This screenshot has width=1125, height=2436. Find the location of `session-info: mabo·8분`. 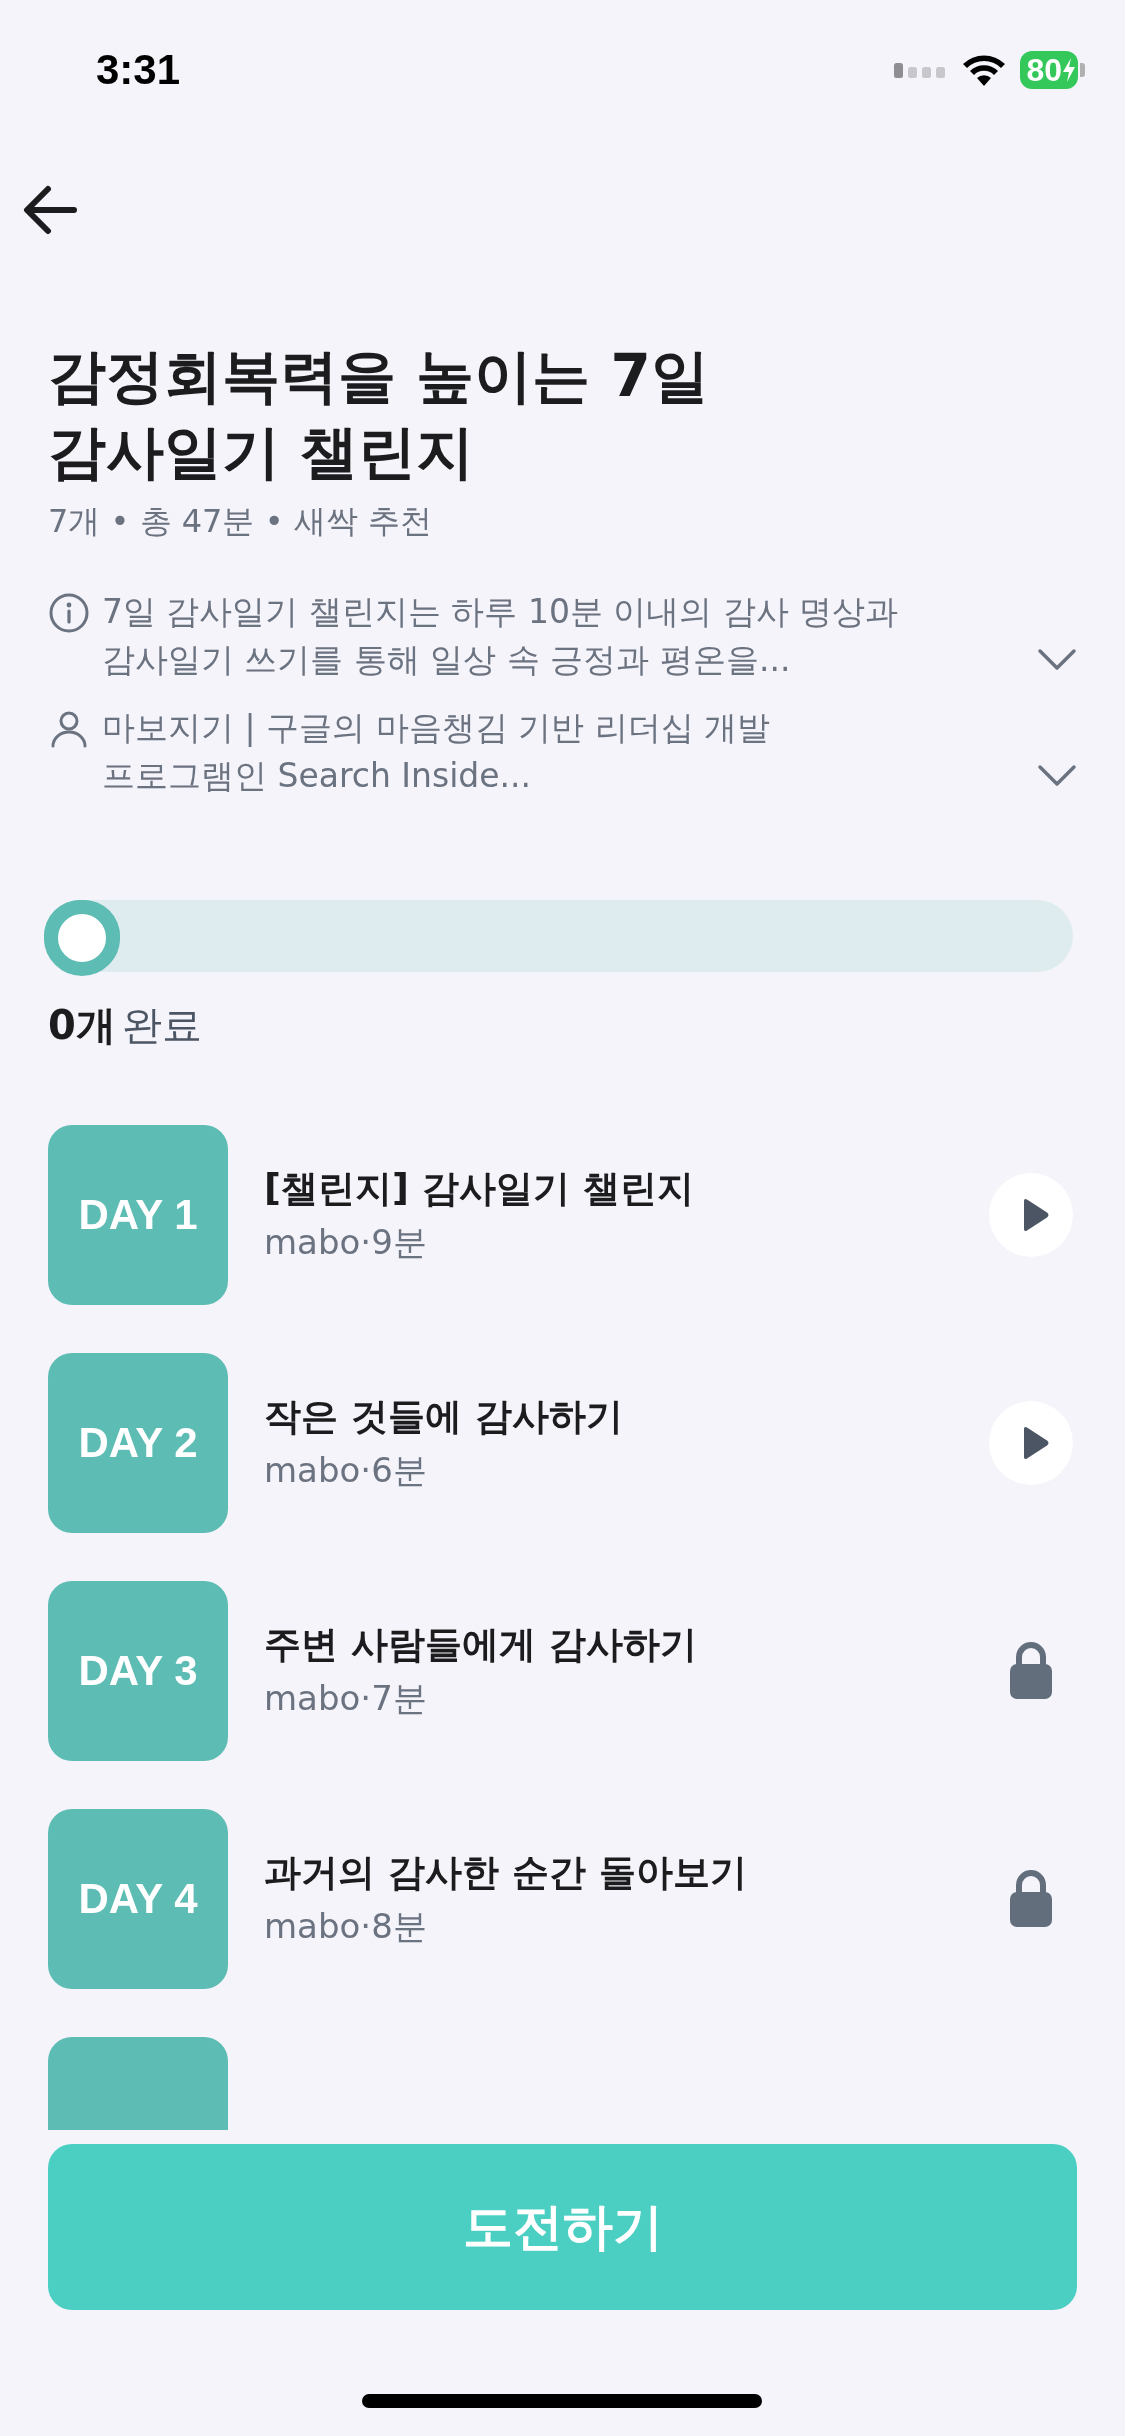

session-info: mabo·8분 is located at coordinates (346, 1926).